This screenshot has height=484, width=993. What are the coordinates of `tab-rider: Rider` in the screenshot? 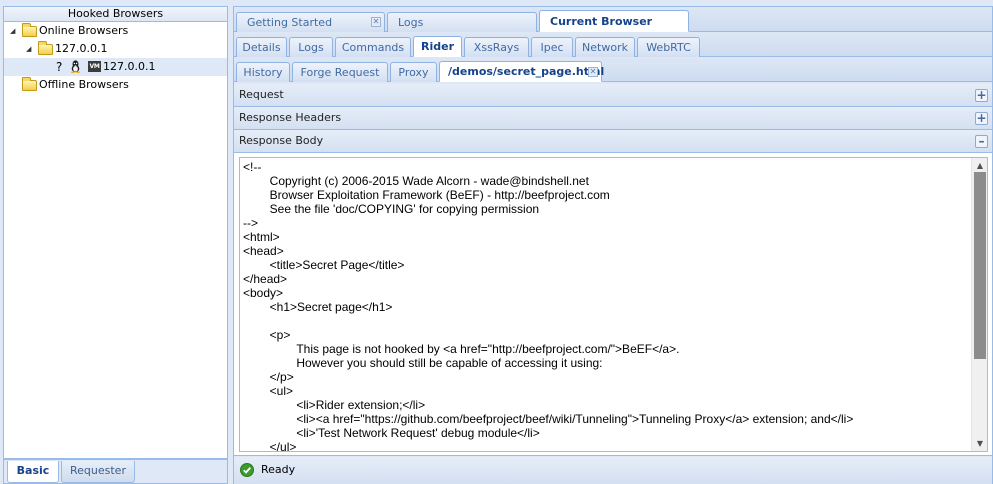 It's located at (437, 46).